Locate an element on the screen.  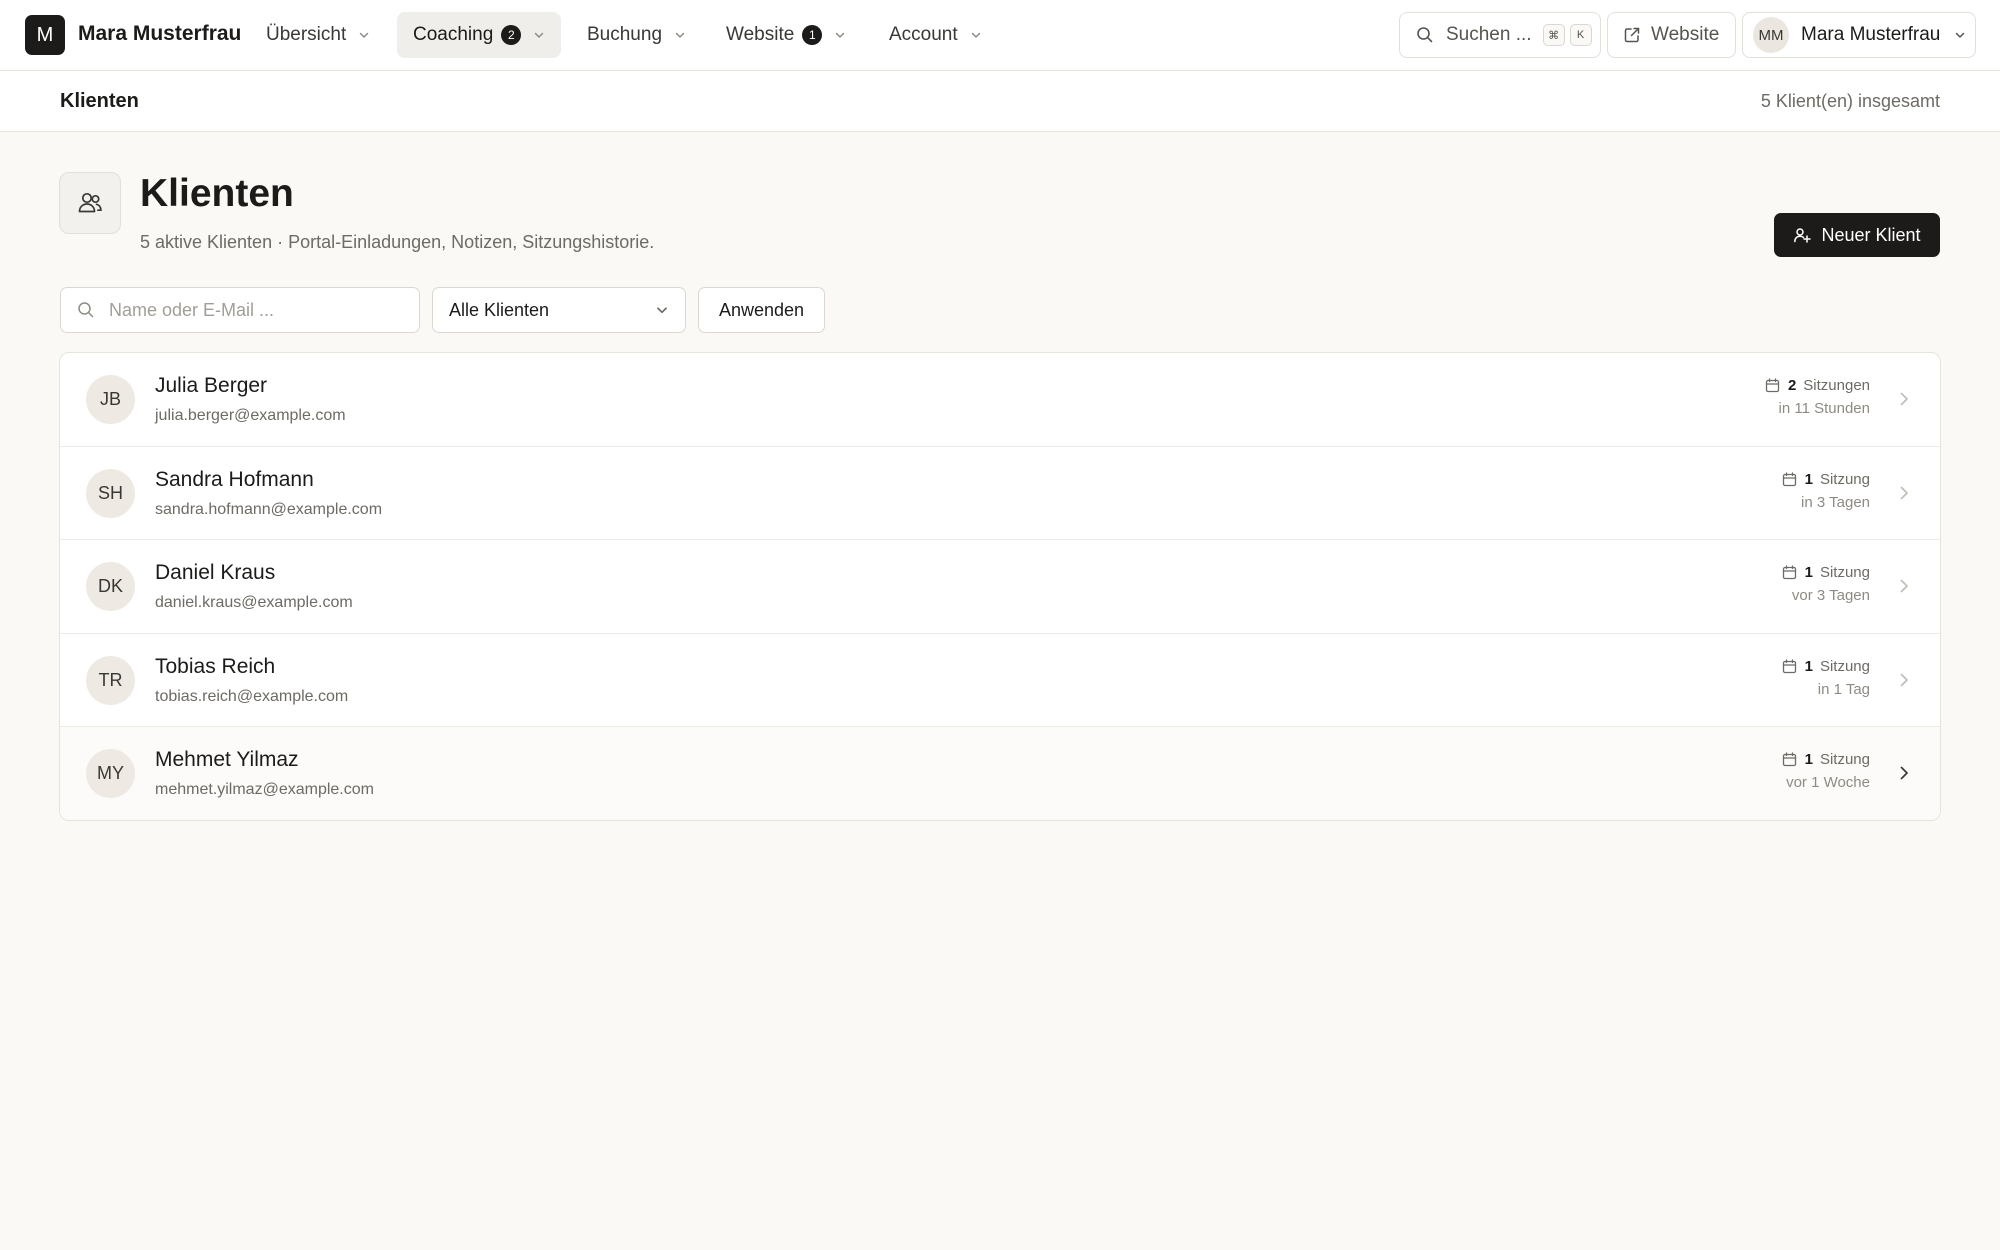
nav-label: Buchung is located at coordinates (625, 34).